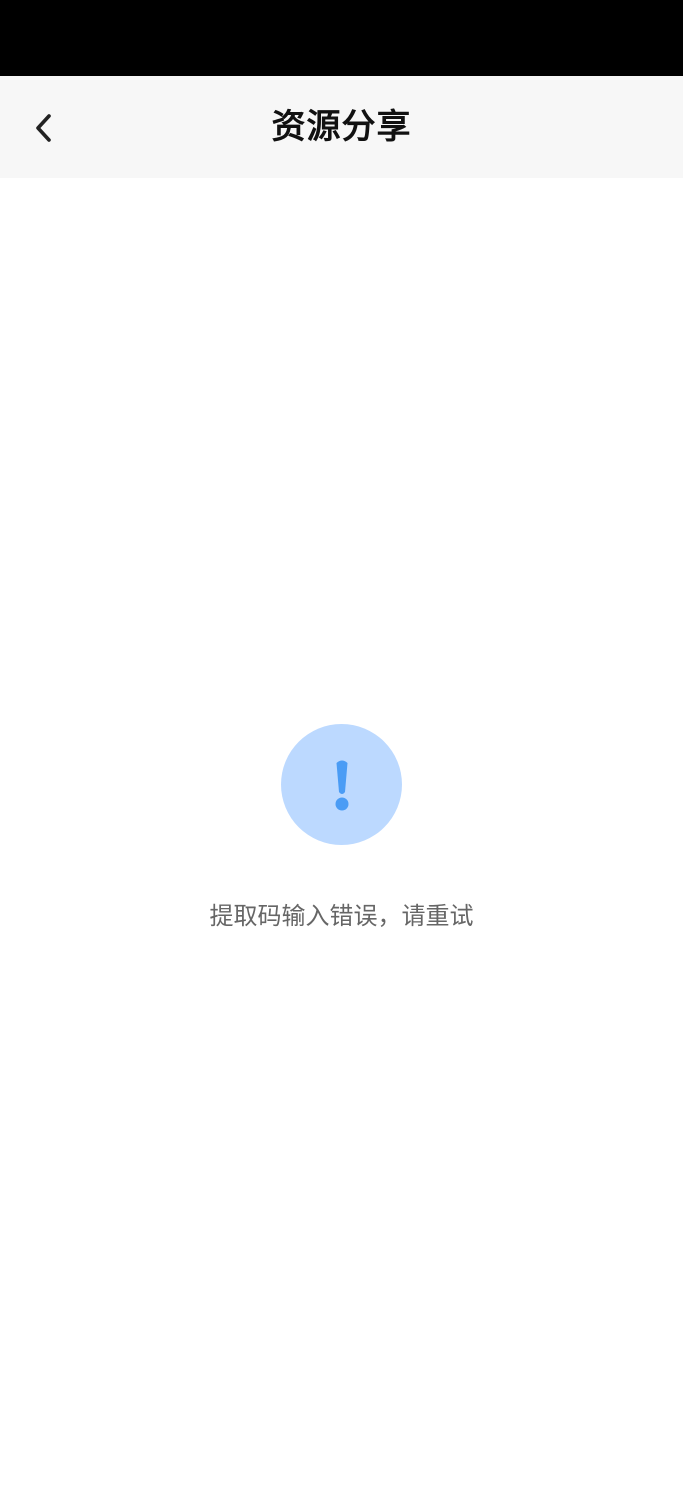  What do you see at coordinates (341, 916) in the screenshot?
I see `error-message: 提取码输入错误，请重试` at bounding box center [341, 916].